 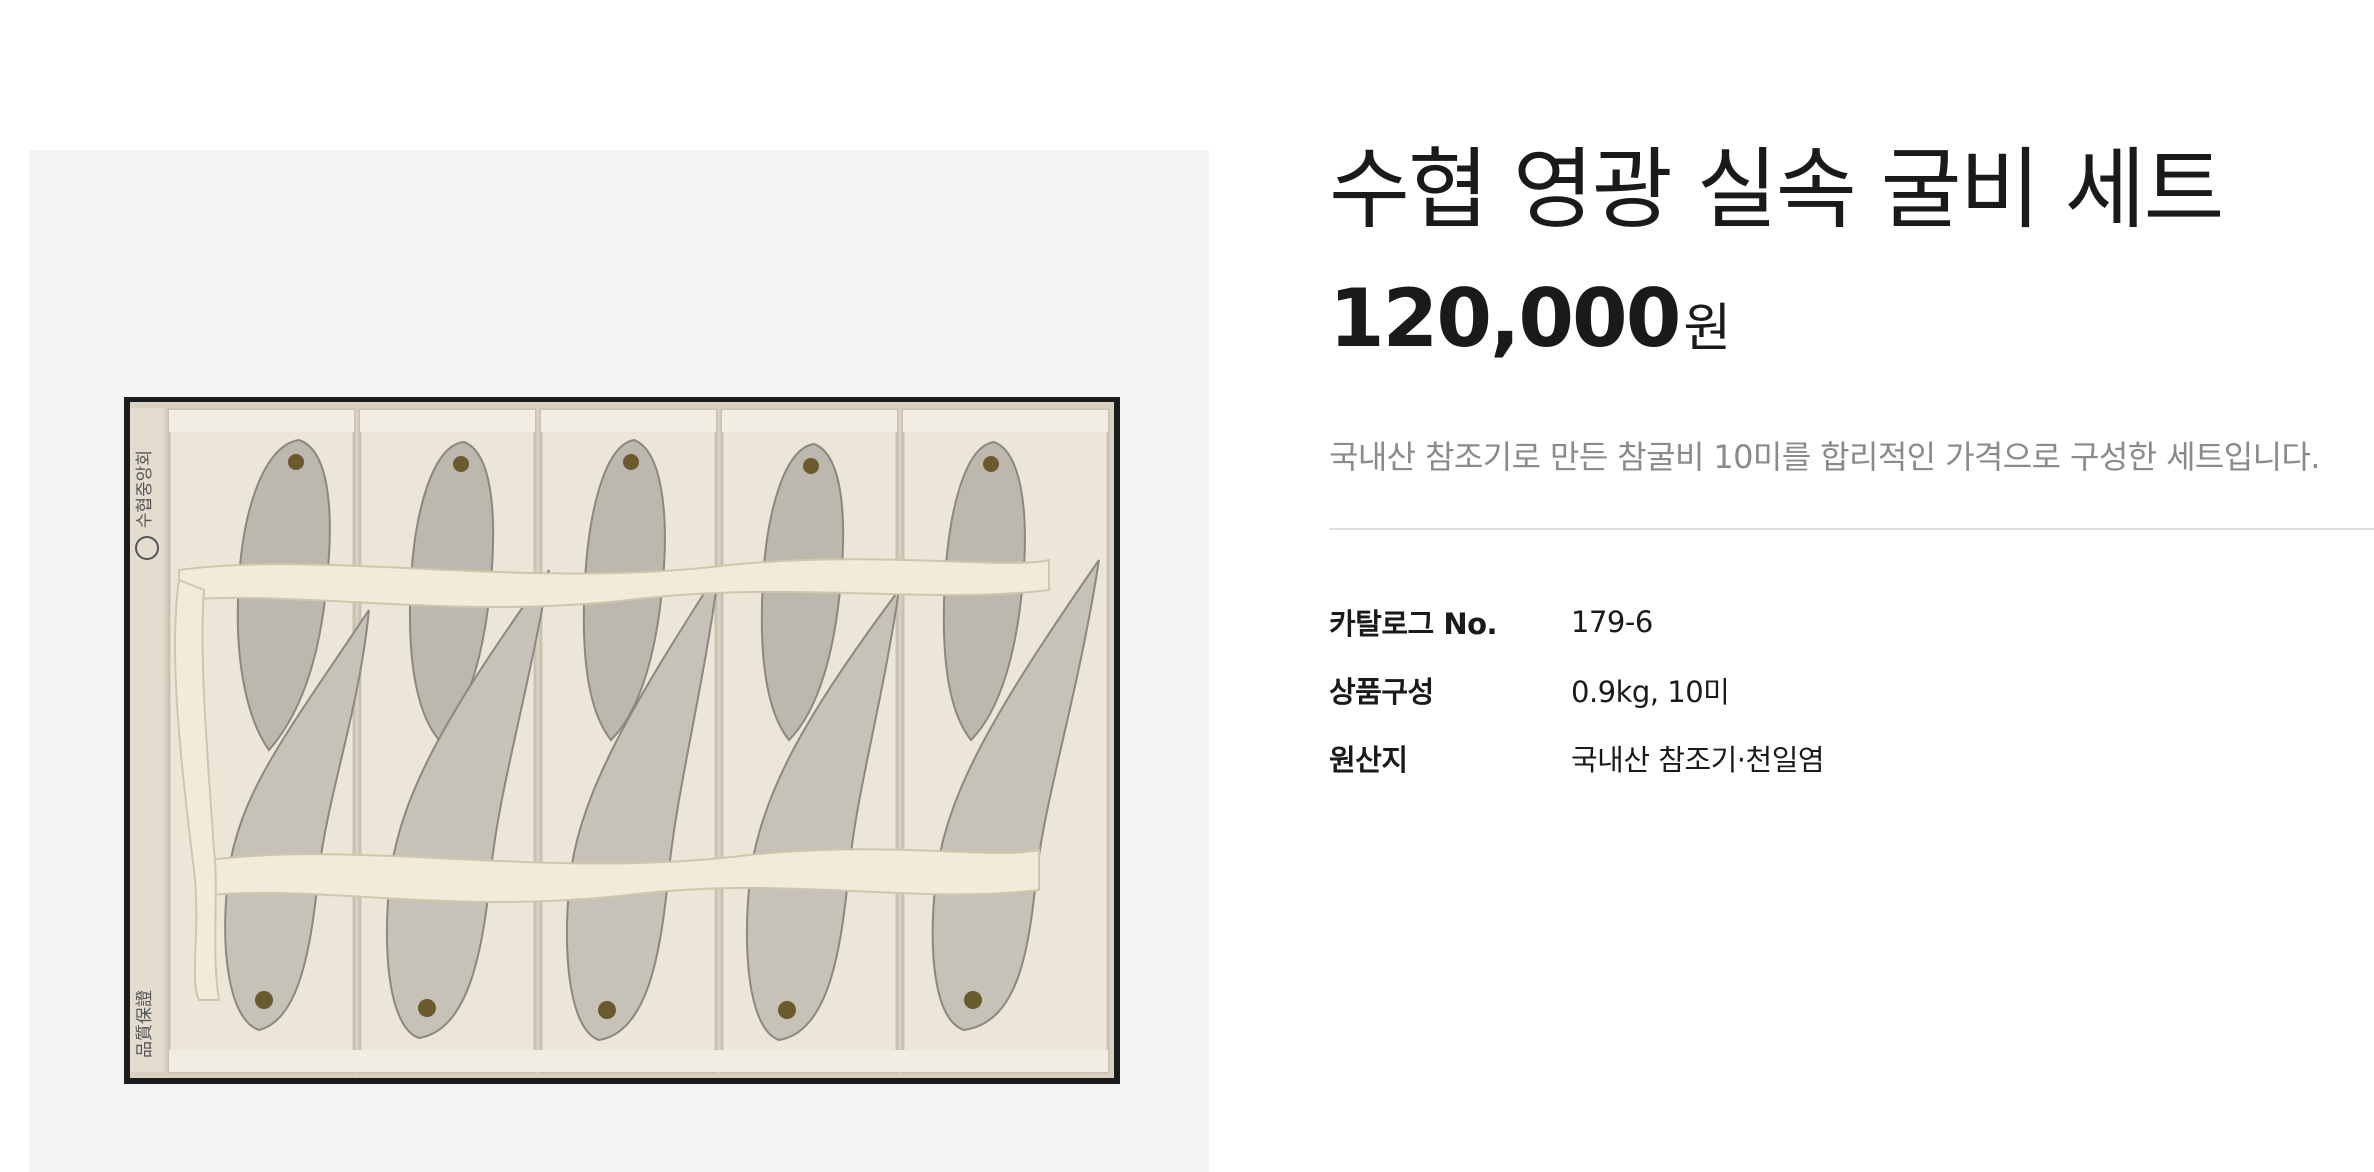 What do you see at coordinates (1612, 622) in the screenshot?
I see `spec-value: 179-6` at bounding box center [1612, 622].